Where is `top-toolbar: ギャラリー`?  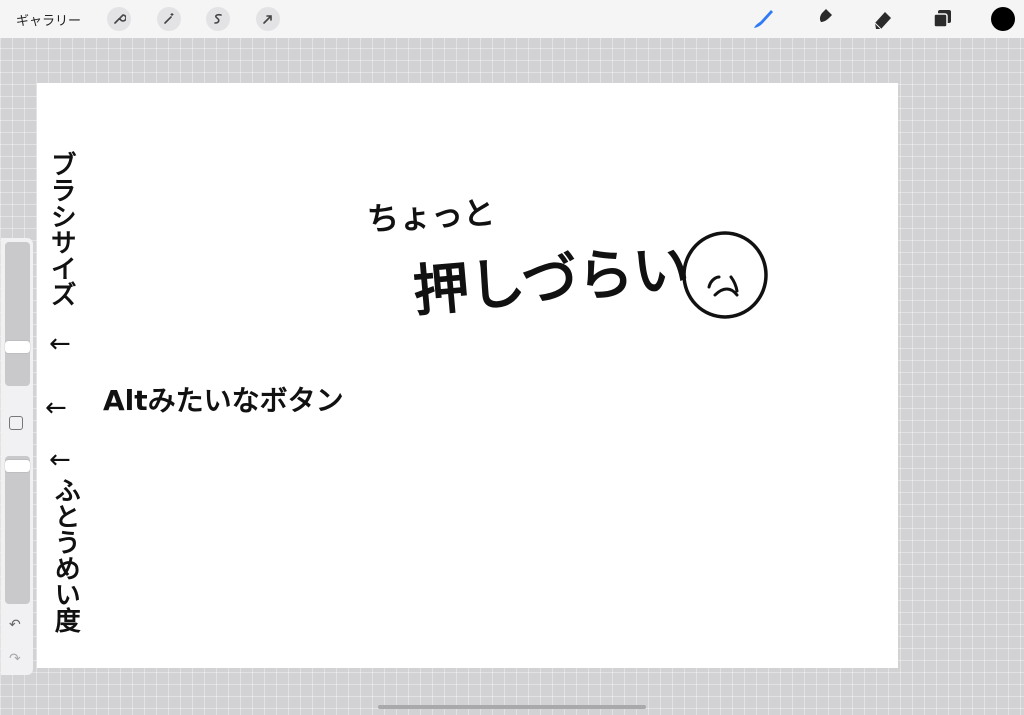
top-toolbar: ギャラリー is located at coordinates (512, 19).